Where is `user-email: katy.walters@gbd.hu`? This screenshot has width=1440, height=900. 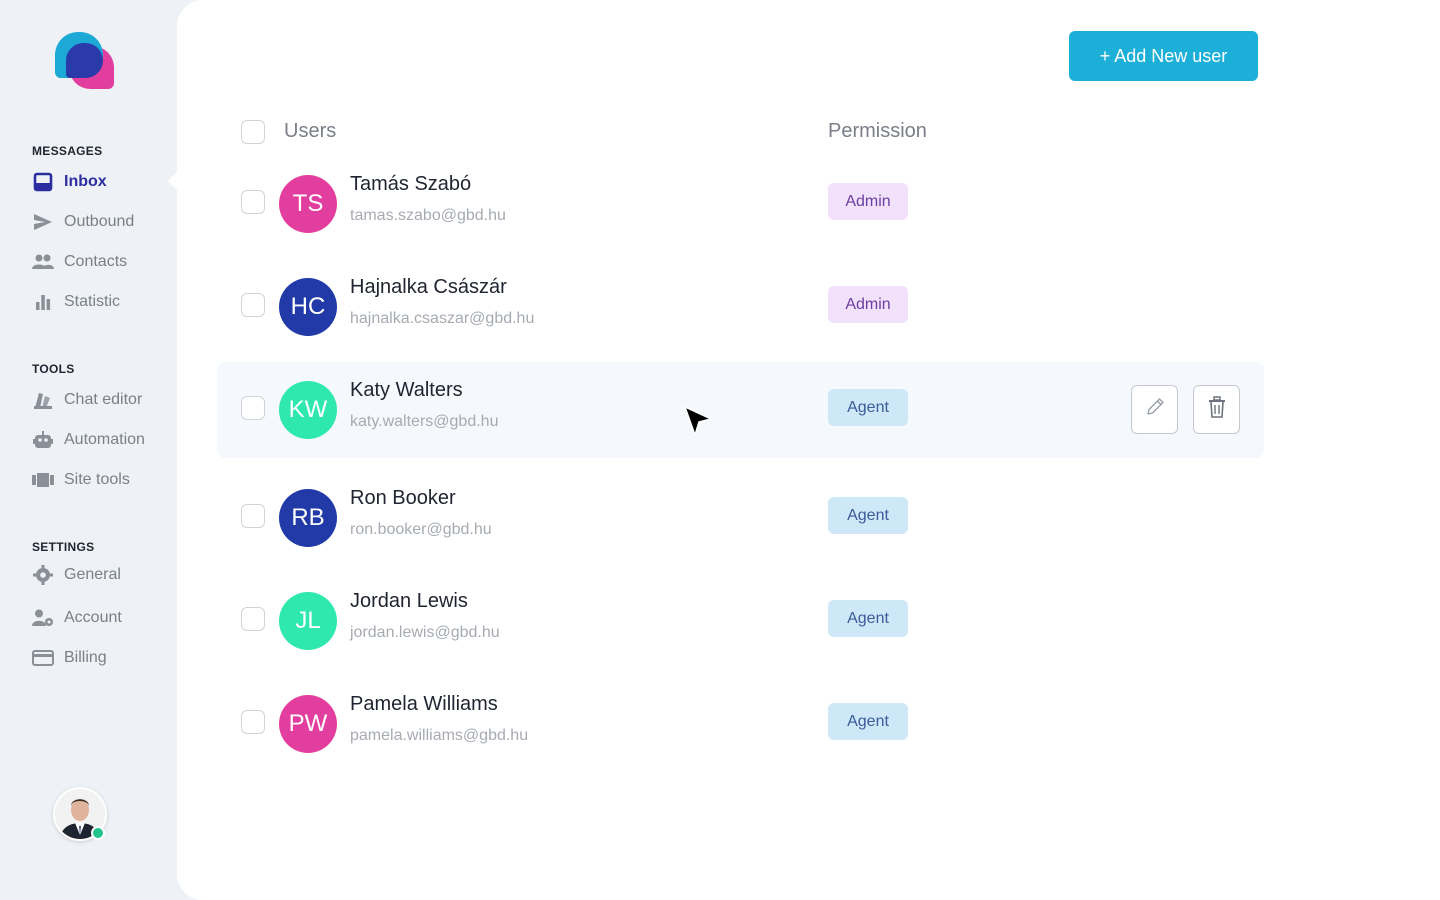 user-email: katy.walters@gbd.hu is located at coordinates (424, 421).